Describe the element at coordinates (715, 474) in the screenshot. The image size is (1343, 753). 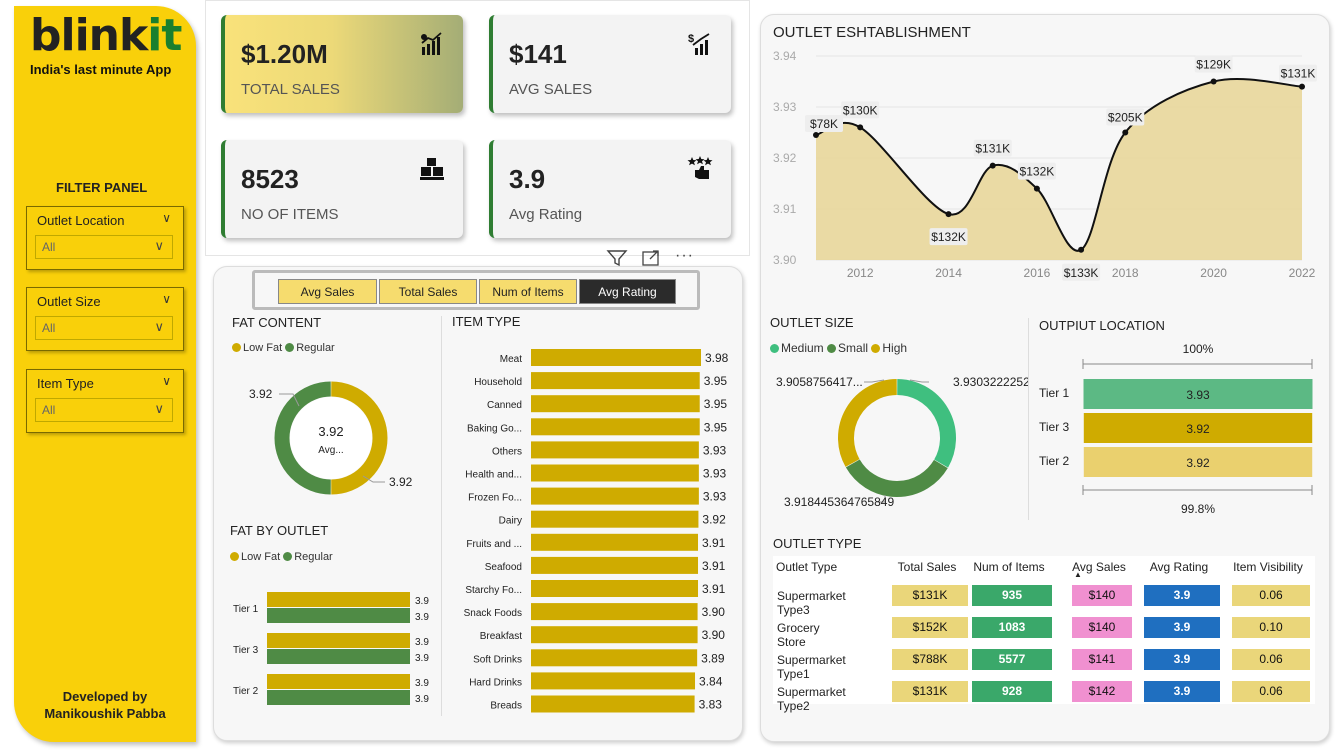
I see `value-label: 3.93` at that location.